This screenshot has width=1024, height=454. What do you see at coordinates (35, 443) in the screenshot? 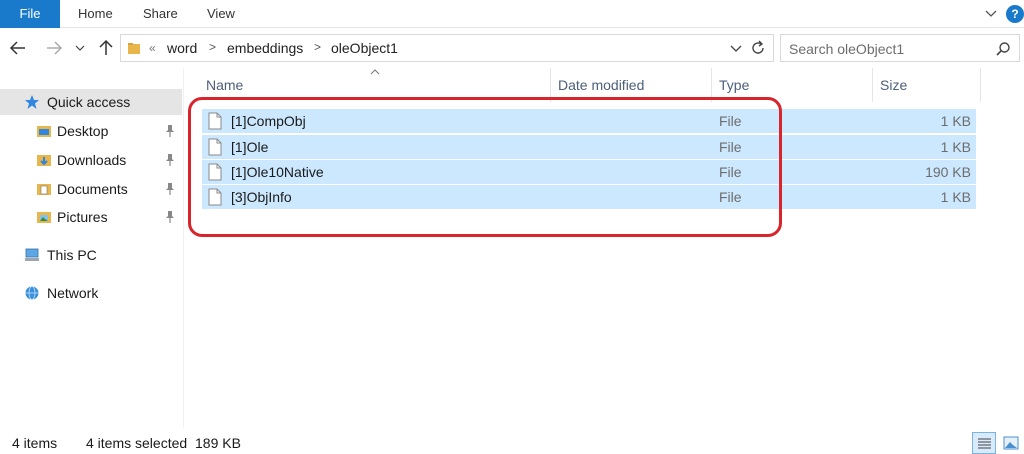
I see `status-item-count: 4 items` at bounding box center [35, 443].